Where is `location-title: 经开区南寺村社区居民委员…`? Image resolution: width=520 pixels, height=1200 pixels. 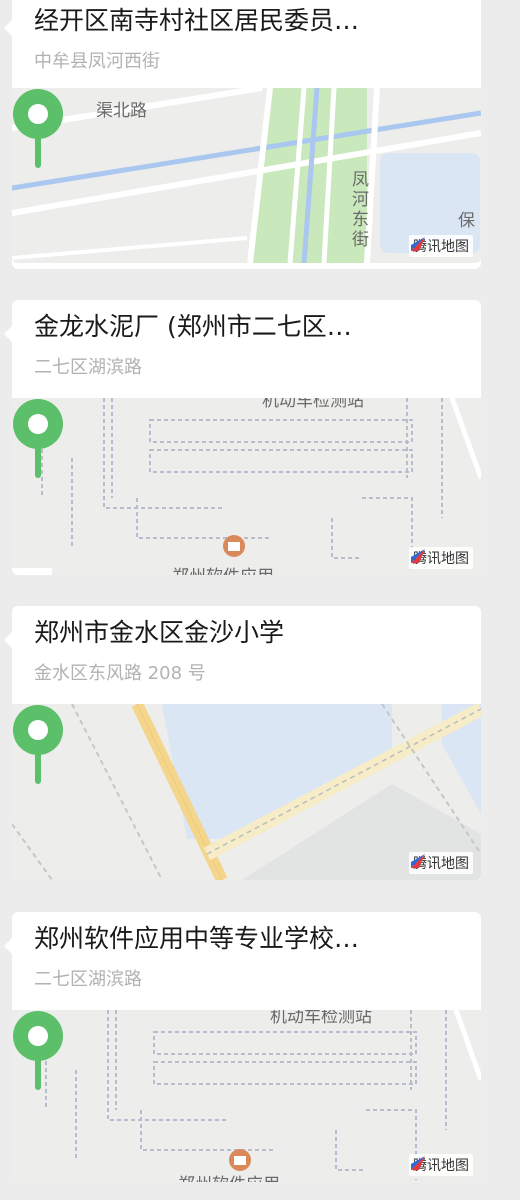
location-title: 经开区南寺村社区居民委员… is located at coordinates (197, 20).